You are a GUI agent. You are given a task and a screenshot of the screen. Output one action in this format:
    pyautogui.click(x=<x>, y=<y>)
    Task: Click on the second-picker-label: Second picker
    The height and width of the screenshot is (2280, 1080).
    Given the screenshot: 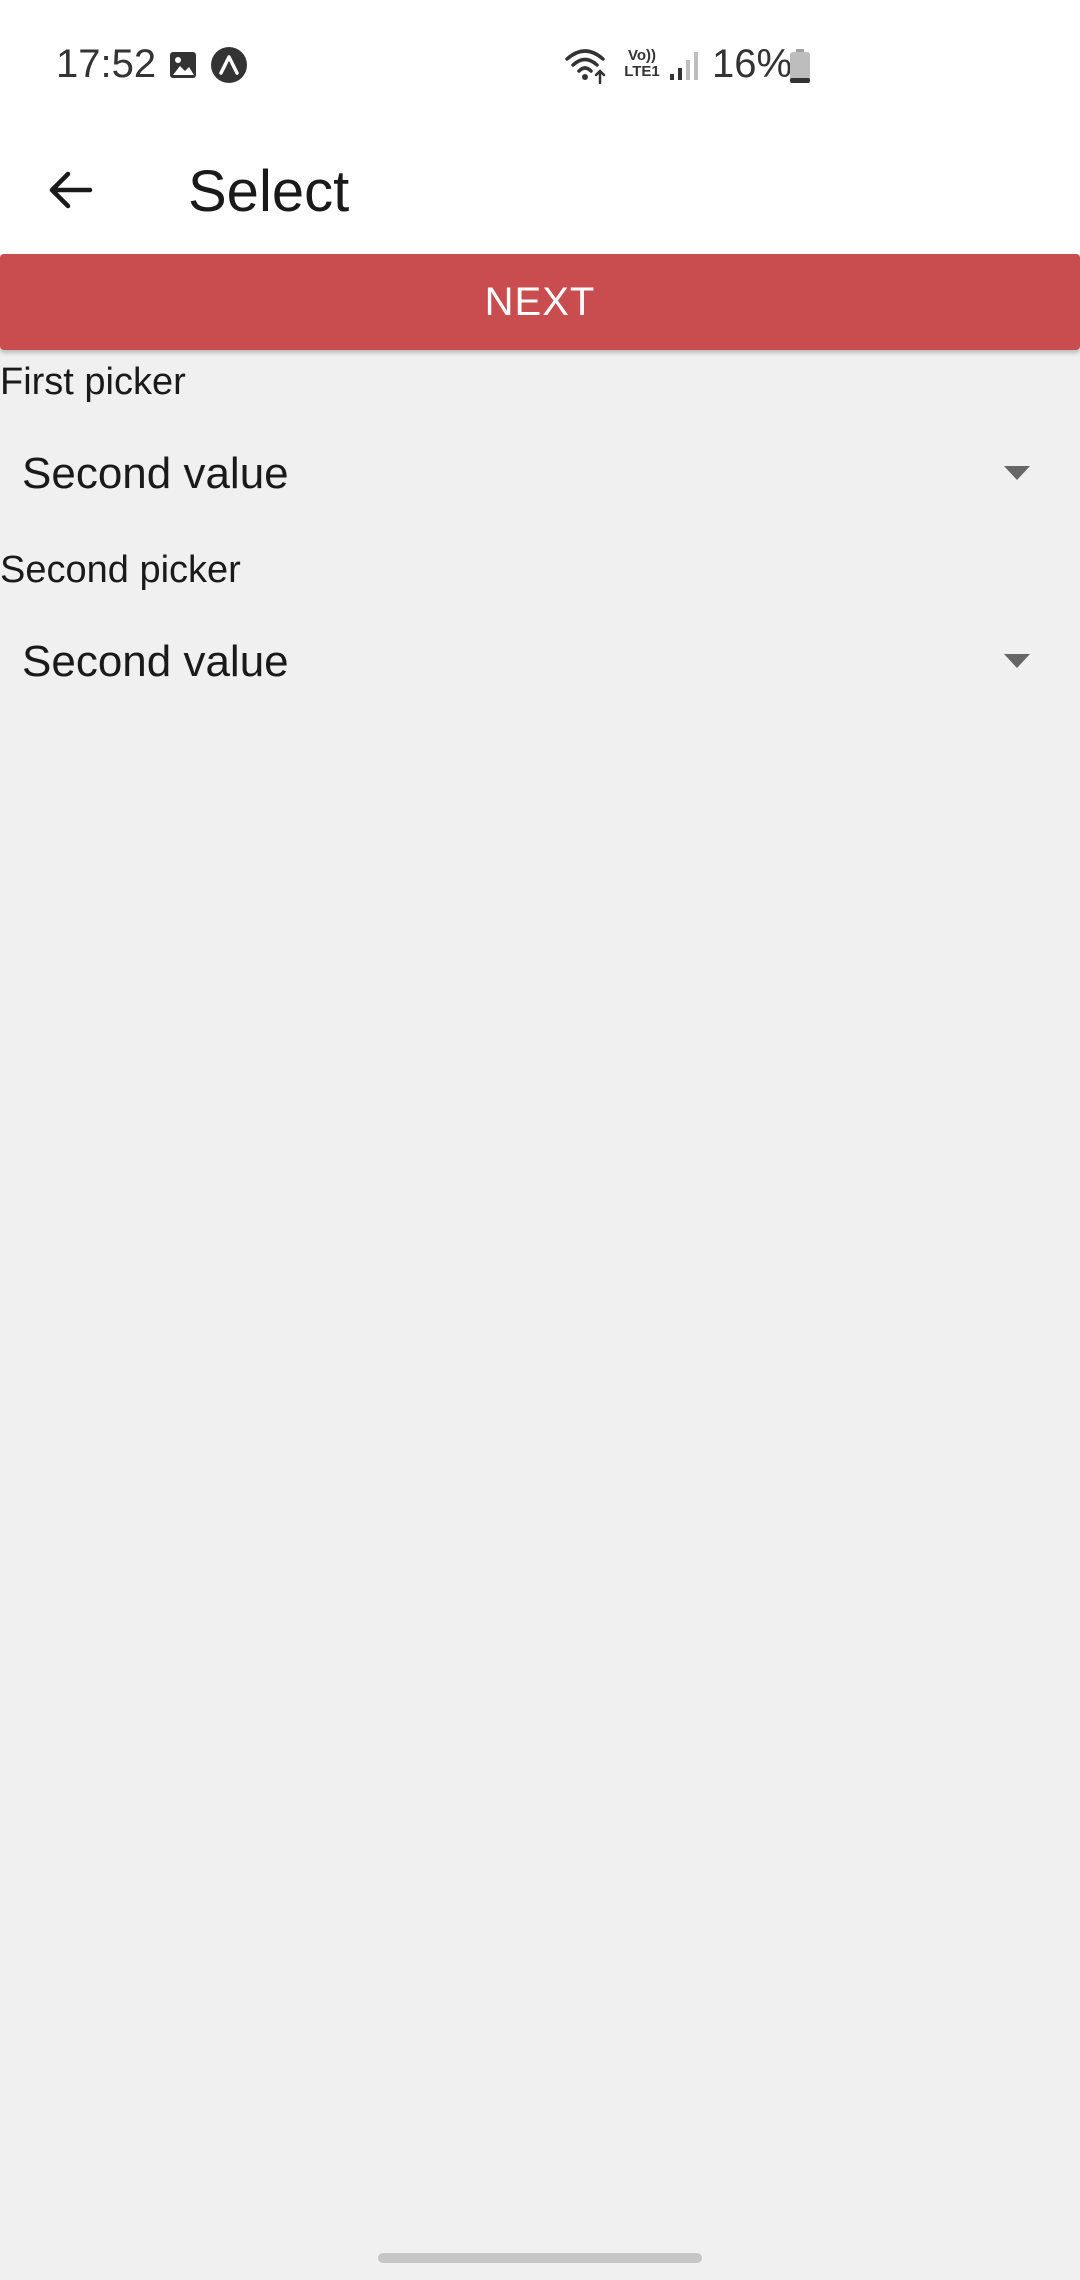 What is the action you would take?
    pyautogui.click(x=120, y=570)
    